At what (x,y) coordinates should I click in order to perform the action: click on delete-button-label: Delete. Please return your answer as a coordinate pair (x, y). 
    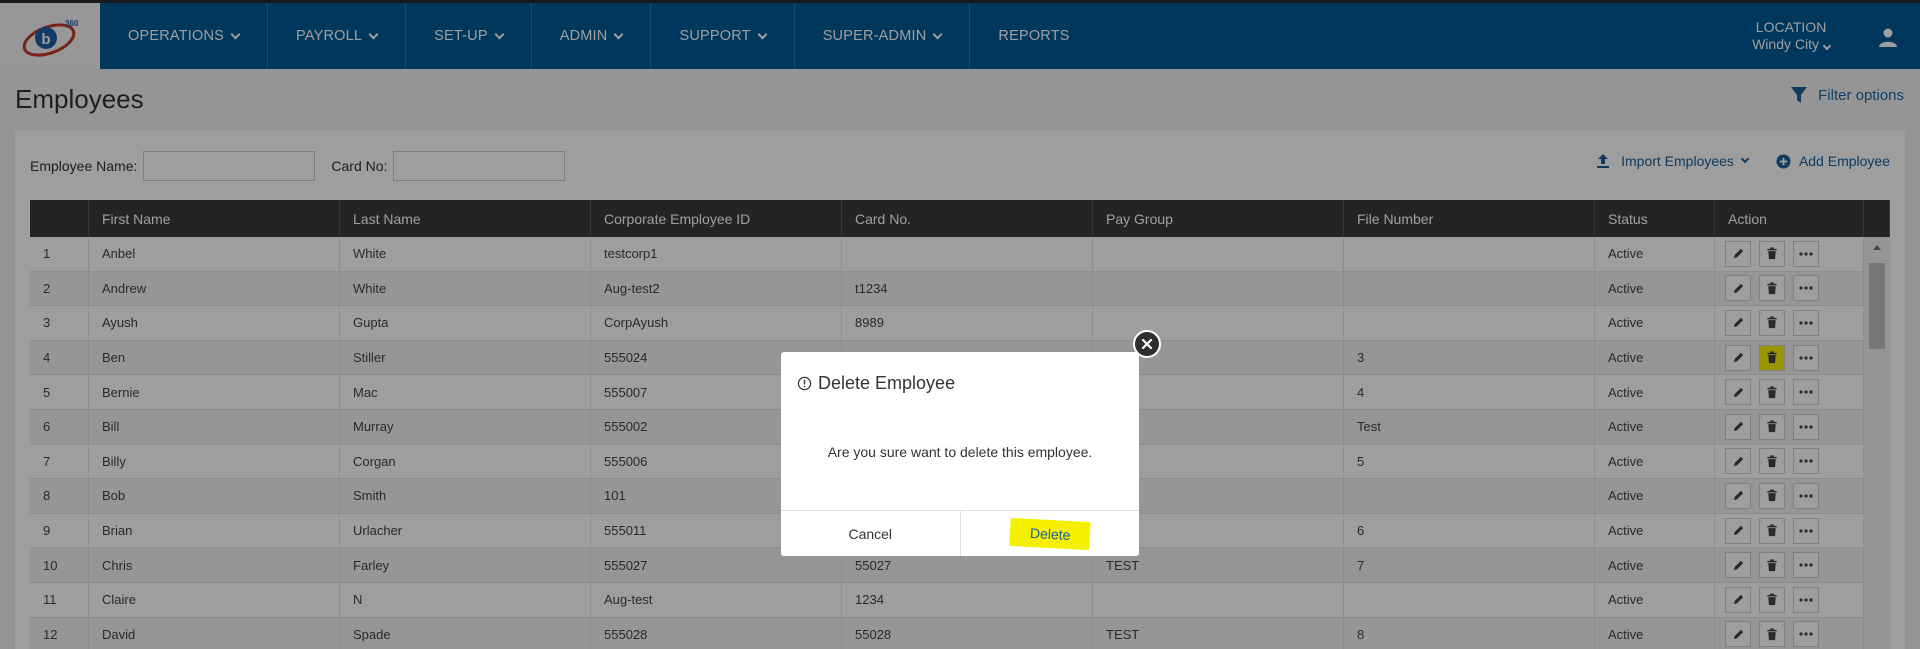
    Looking at the image, I should click on (1049, 533).